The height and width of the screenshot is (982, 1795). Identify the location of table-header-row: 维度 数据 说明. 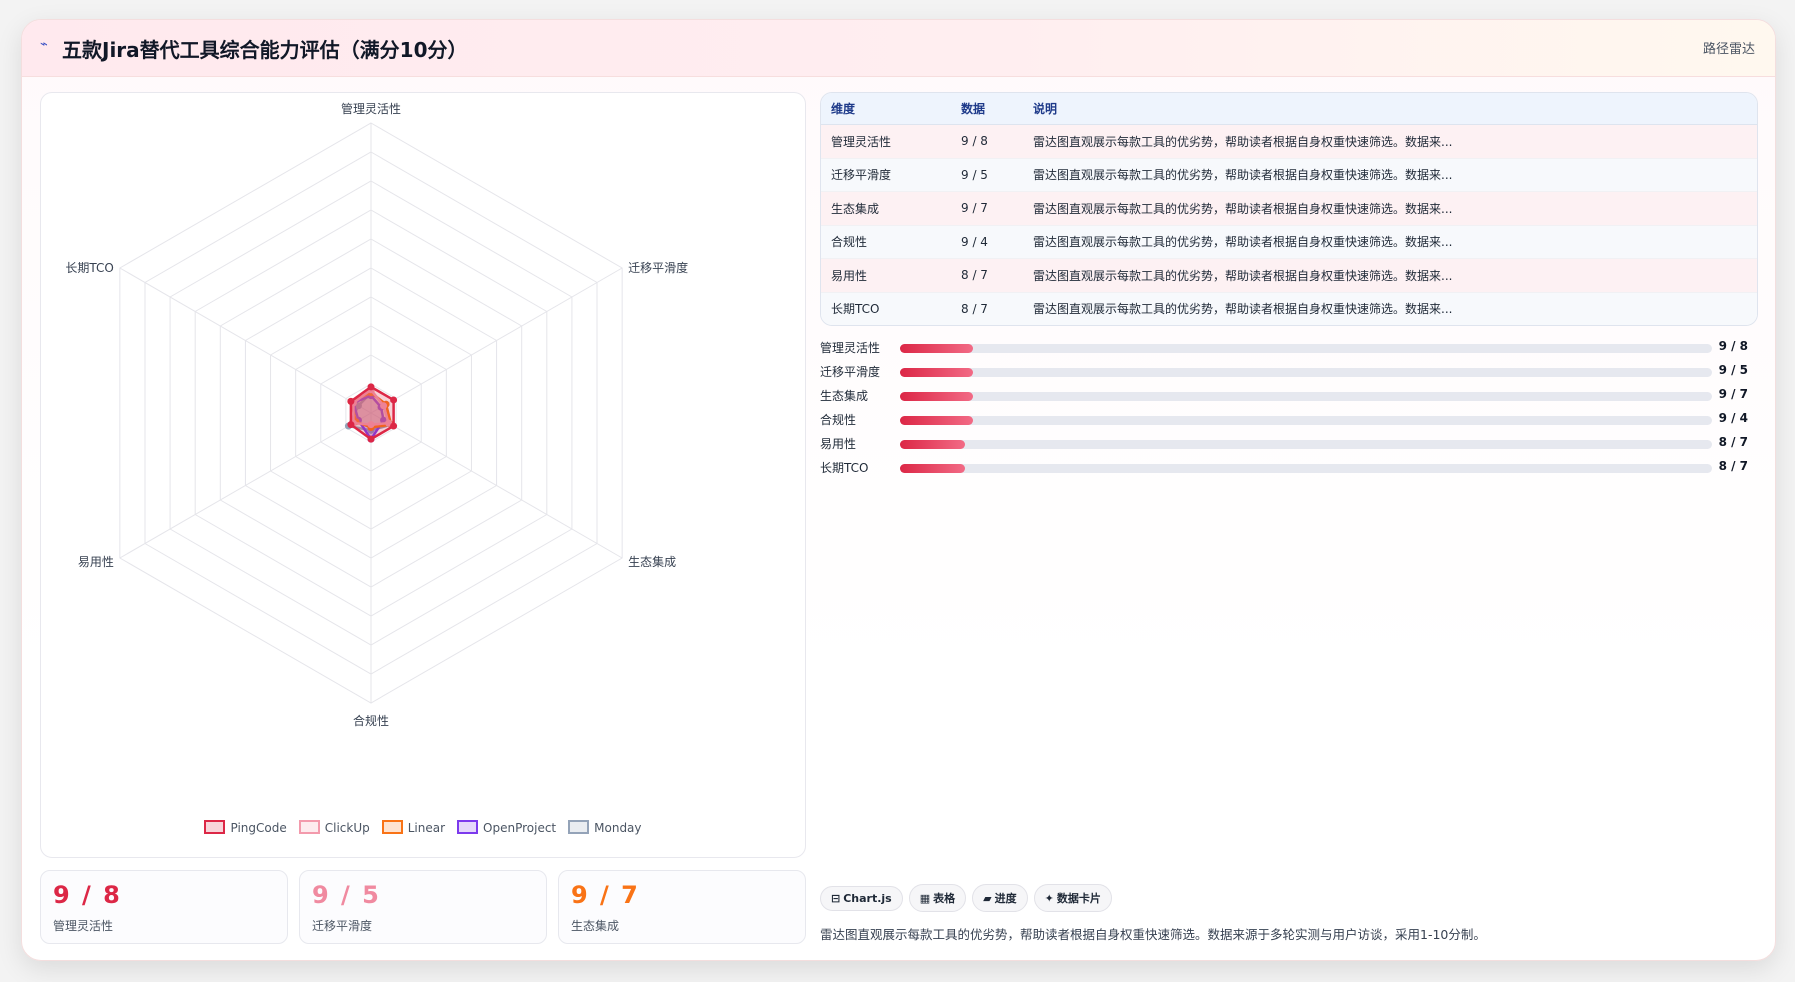
(1289, 109).